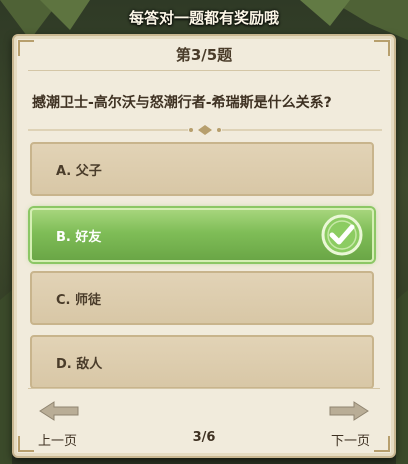  I want to click on arrow-left-icon, so click(59, 411).